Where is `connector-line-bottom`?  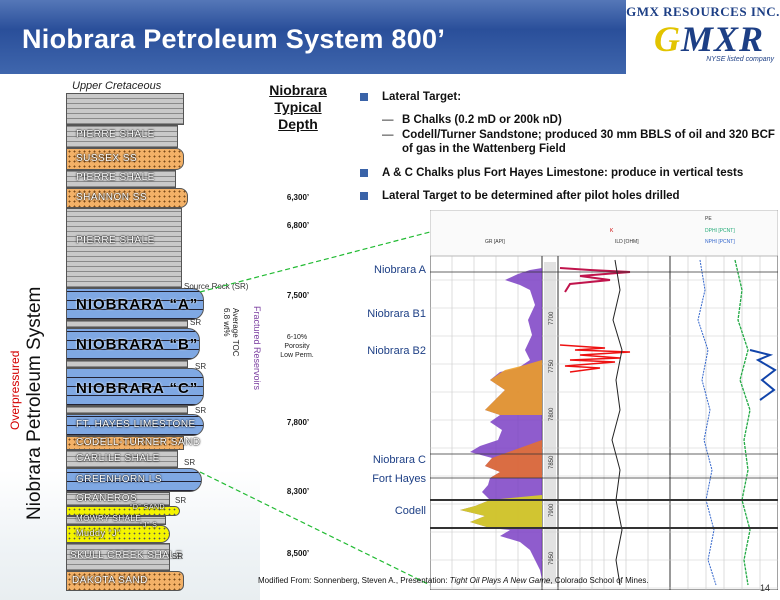
connector-line-bottom is located at coordinates (315, 528).